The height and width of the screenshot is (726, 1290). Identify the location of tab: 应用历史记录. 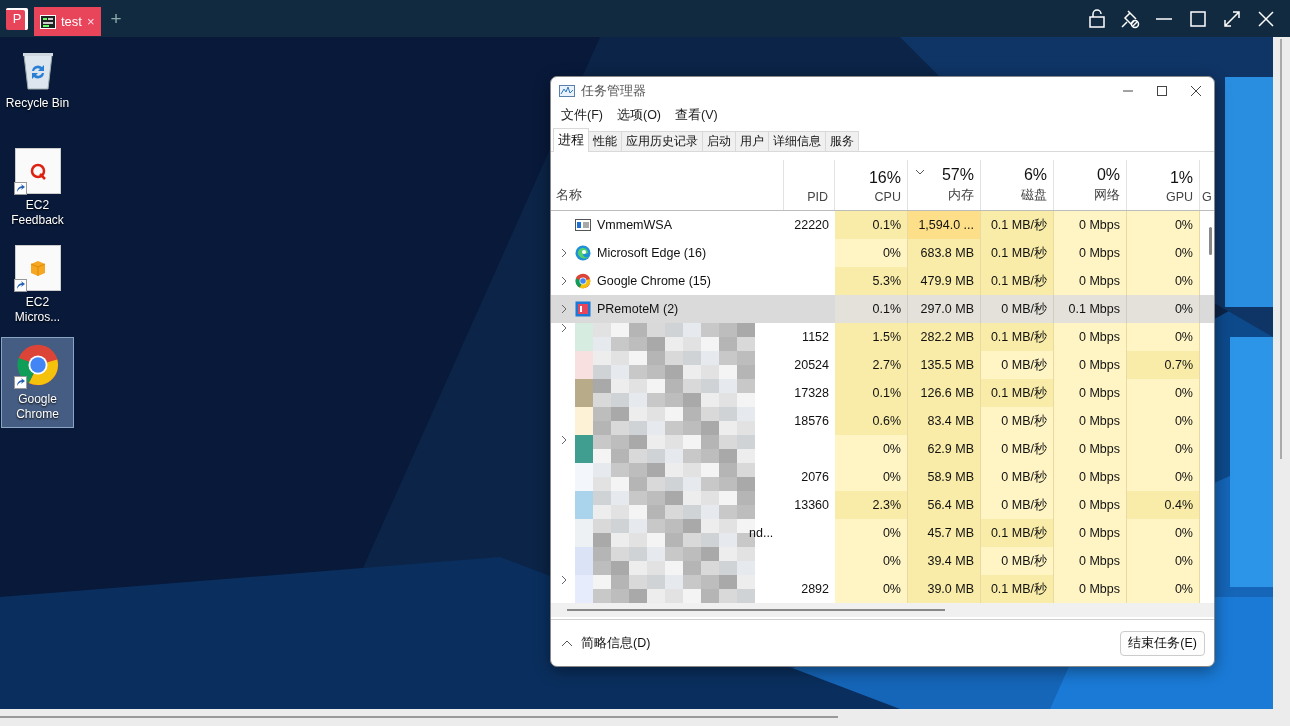
(662, 141).